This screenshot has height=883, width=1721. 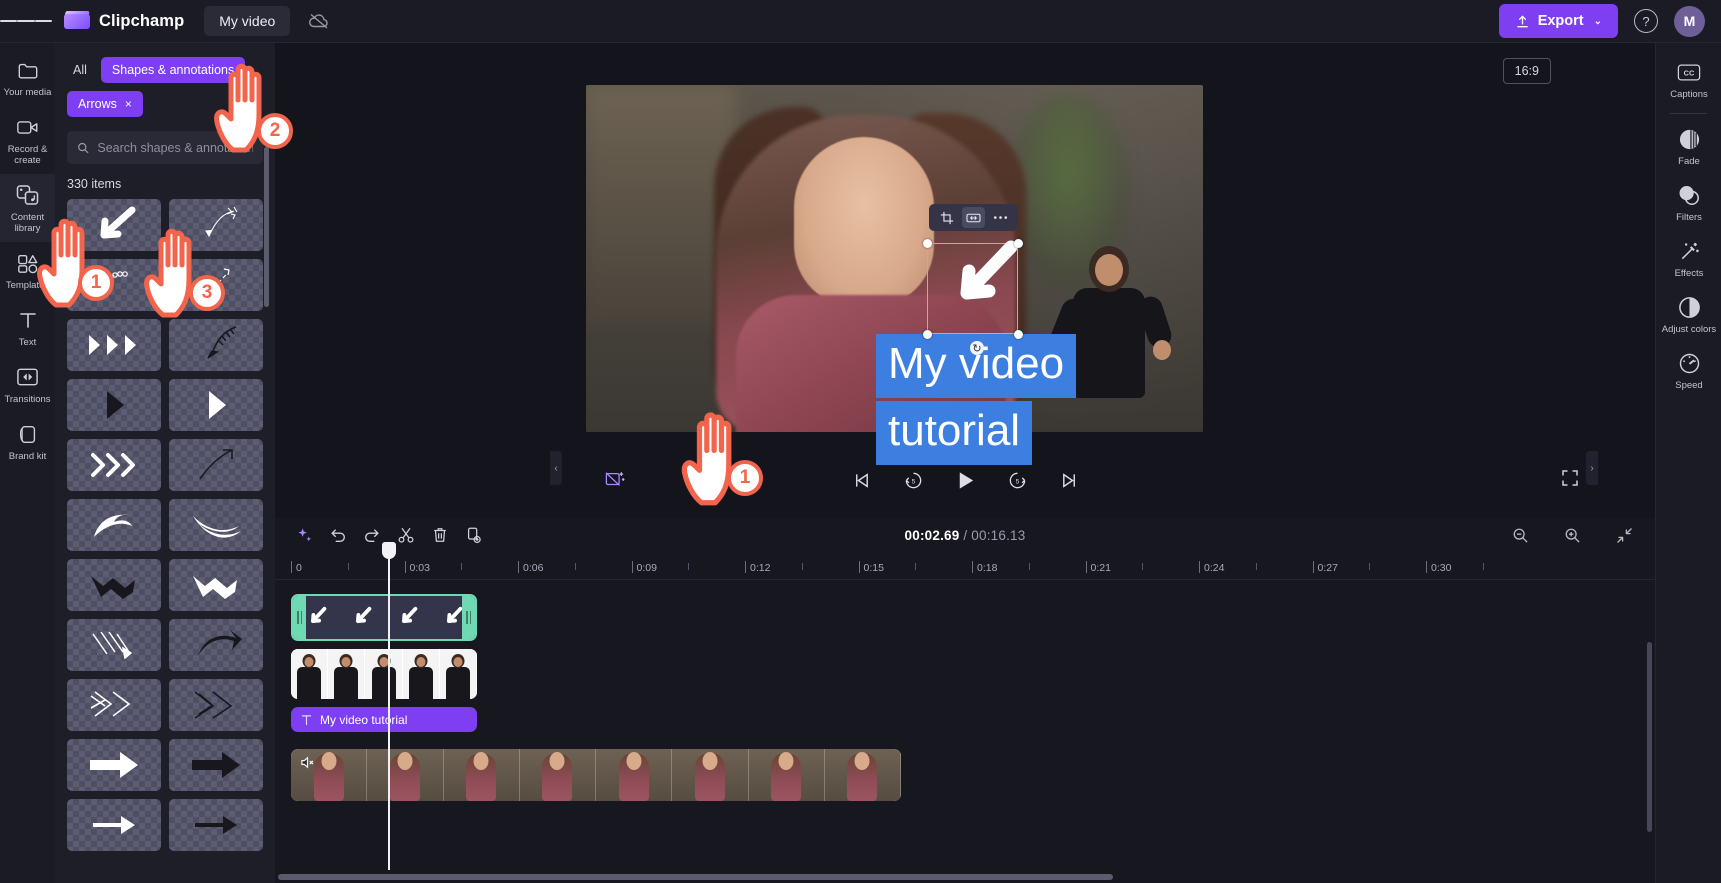 I want to click on shape-tile-white-curved-arrow, so click(x=114, y=525).